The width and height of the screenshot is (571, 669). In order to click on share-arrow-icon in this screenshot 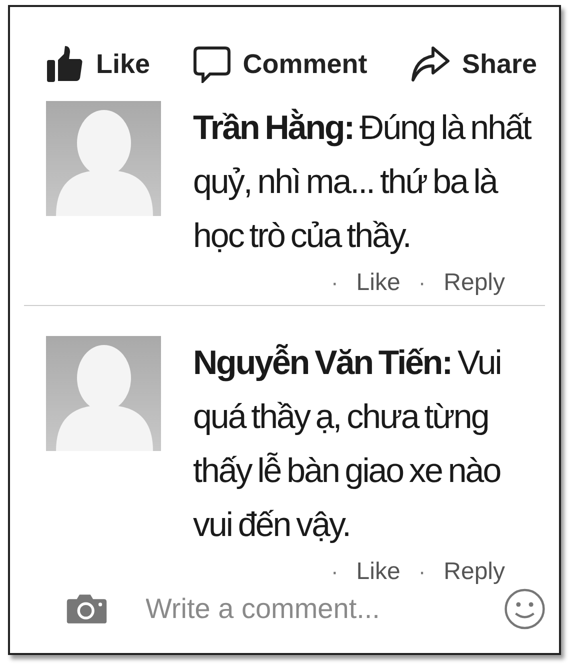, I will do `click(430, 64)`.